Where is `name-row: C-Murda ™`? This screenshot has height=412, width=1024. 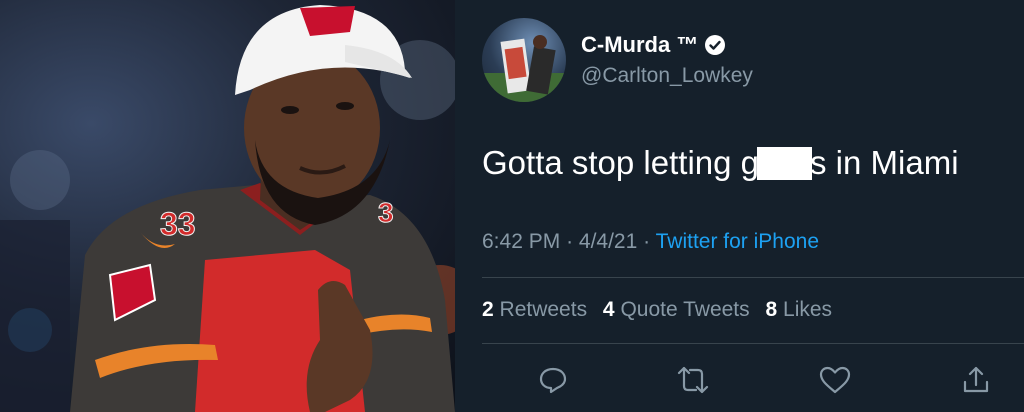
name-row: C-Murda ™ is located at coordinates (653, 45).